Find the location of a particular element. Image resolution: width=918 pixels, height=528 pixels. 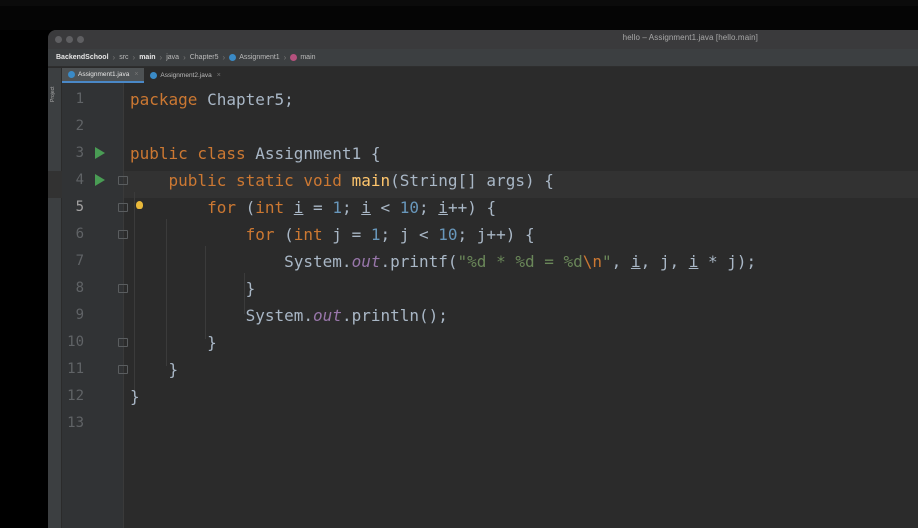

code-line-12: } is located at coordinates (135, 396).